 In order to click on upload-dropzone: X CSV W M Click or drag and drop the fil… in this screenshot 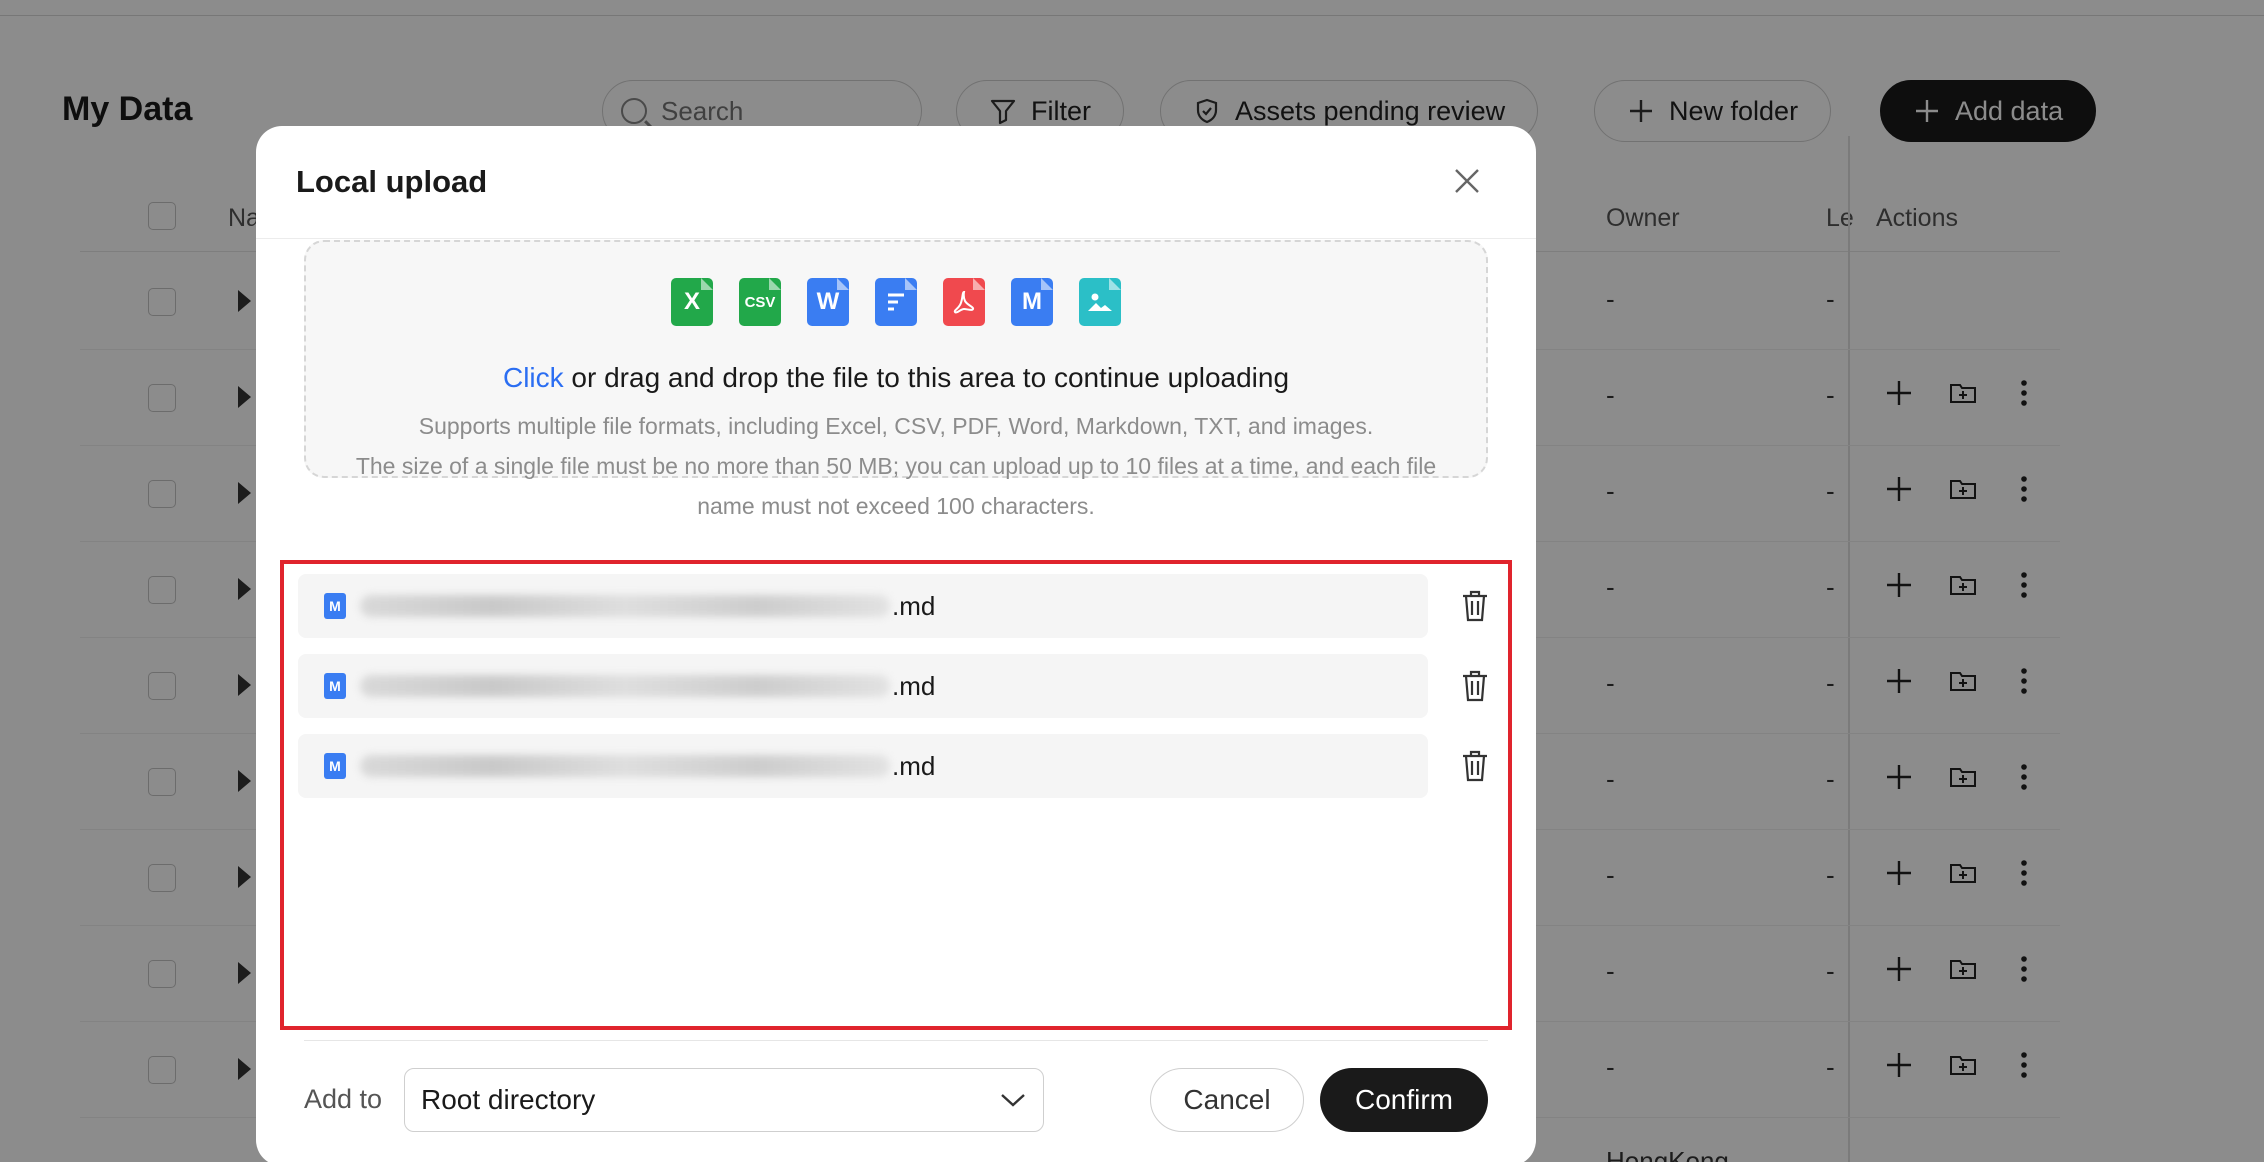, I will do `click(896, 379)`.